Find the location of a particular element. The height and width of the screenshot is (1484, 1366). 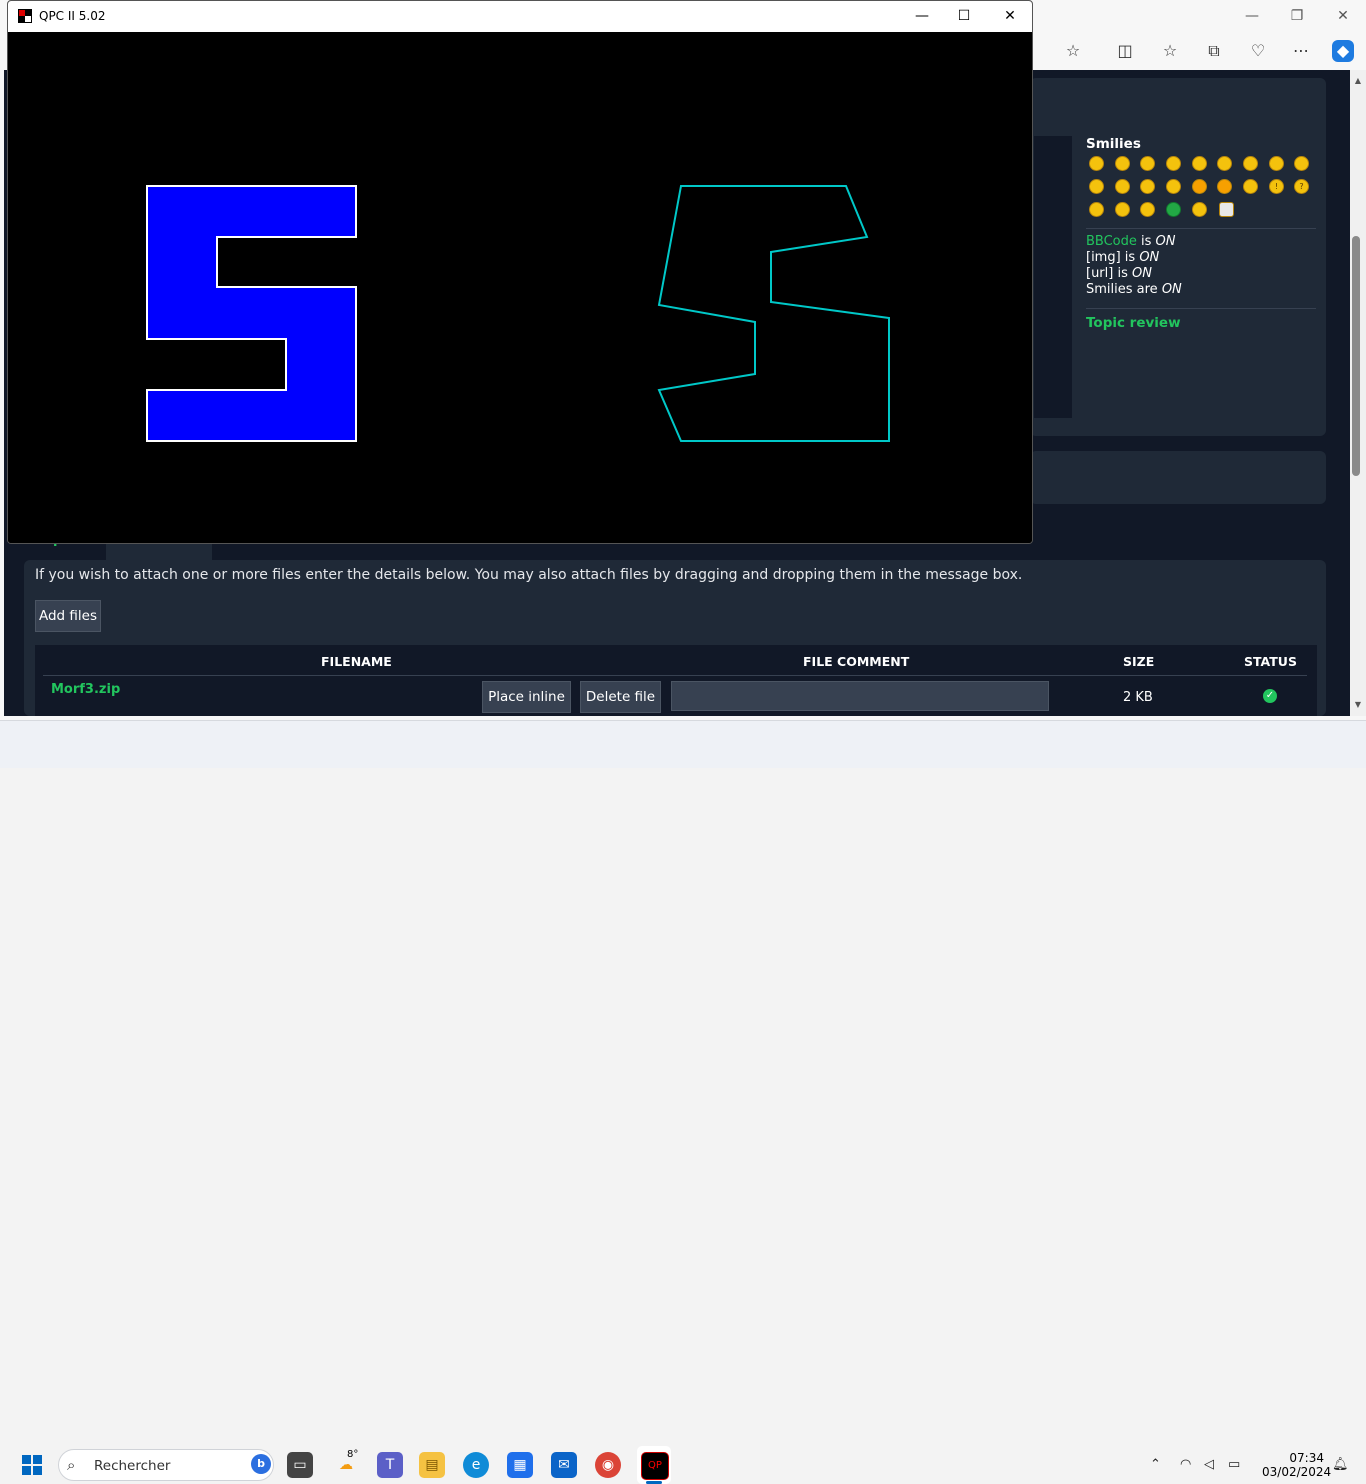

notification-bell-icon: 🔔︎ is located at coordinates (1340, 1464).